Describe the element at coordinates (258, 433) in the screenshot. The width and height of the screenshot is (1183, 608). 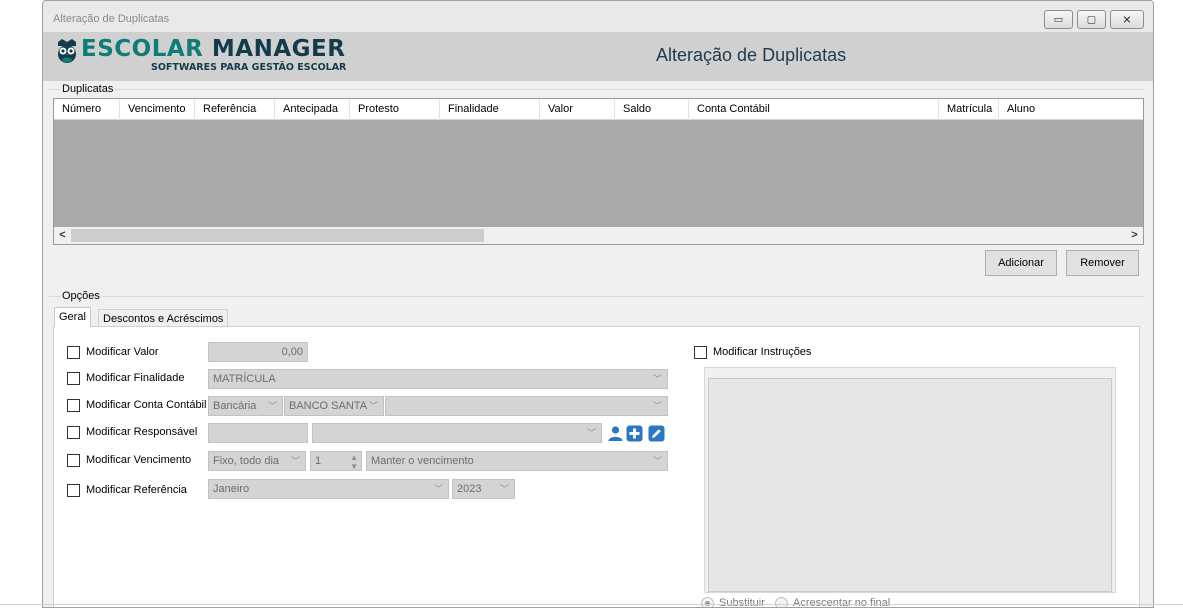
I see `responsavel-codigo-input` at that location.